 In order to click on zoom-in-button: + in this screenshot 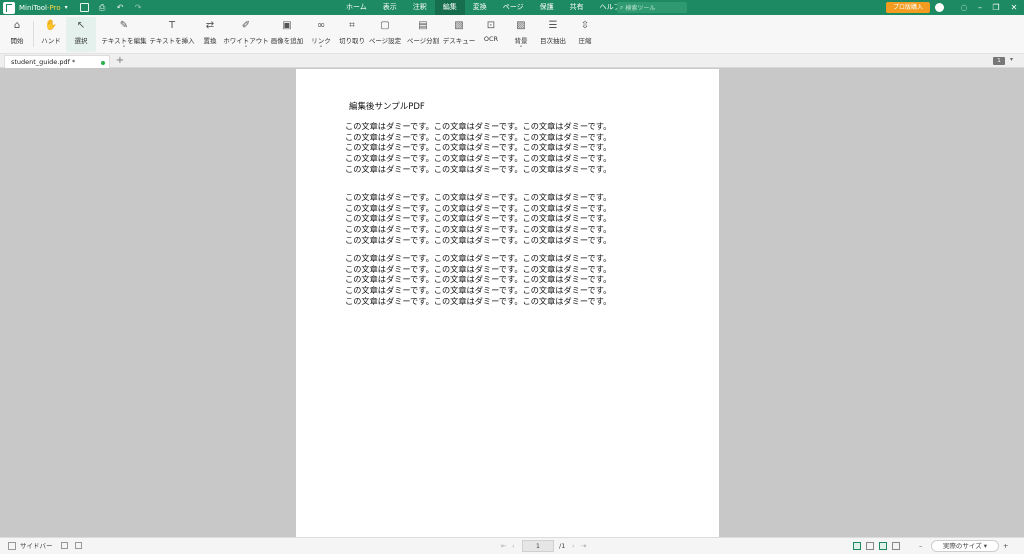, I will do `click(1005, 546)`.